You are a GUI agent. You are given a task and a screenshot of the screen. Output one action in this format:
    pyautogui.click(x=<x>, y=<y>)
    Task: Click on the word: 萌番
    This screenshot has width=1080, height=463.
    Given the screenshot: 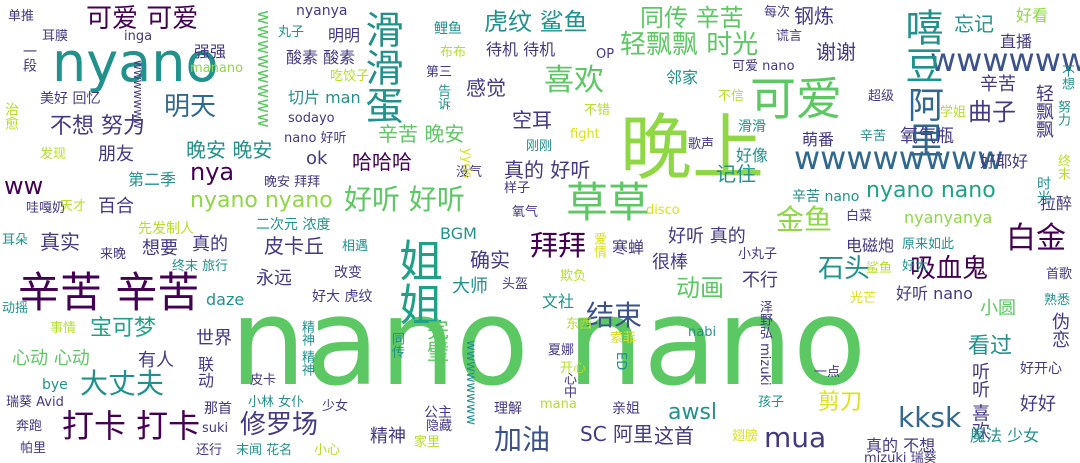 What is the action you would take?
    pyautogui.click(x=818, y=139)
    